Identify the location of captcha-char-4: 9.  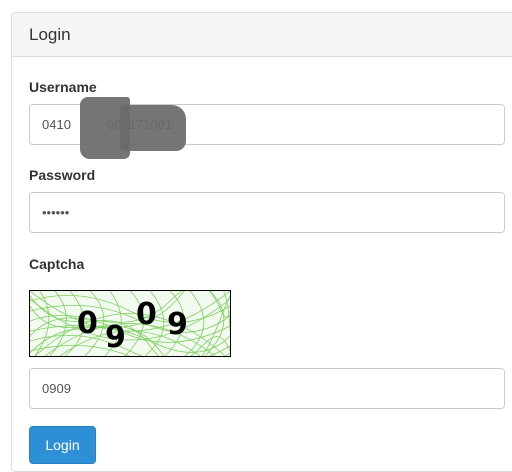
(177, 324).